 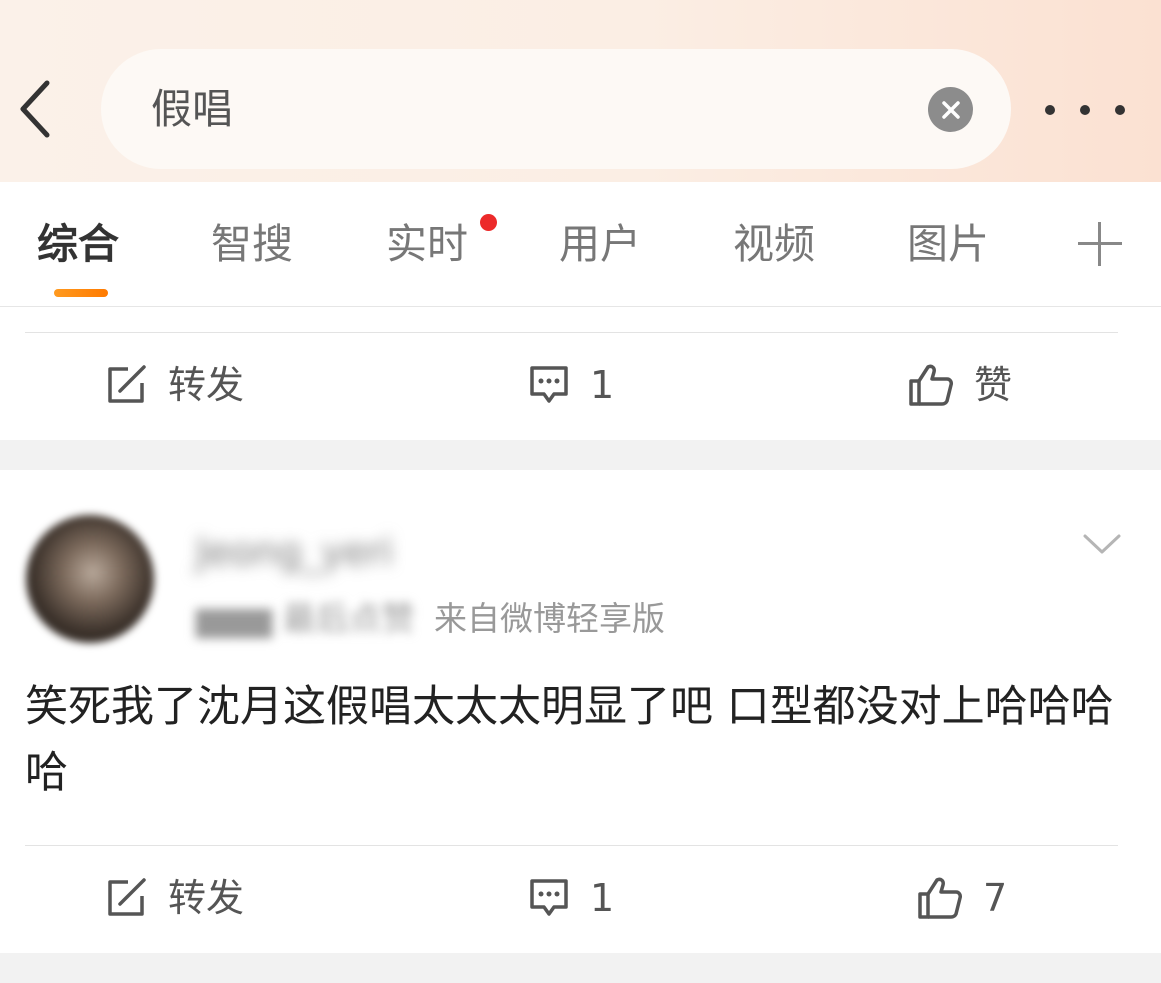 I want to click on search-query: 假唱, so click(x=192, y=109).